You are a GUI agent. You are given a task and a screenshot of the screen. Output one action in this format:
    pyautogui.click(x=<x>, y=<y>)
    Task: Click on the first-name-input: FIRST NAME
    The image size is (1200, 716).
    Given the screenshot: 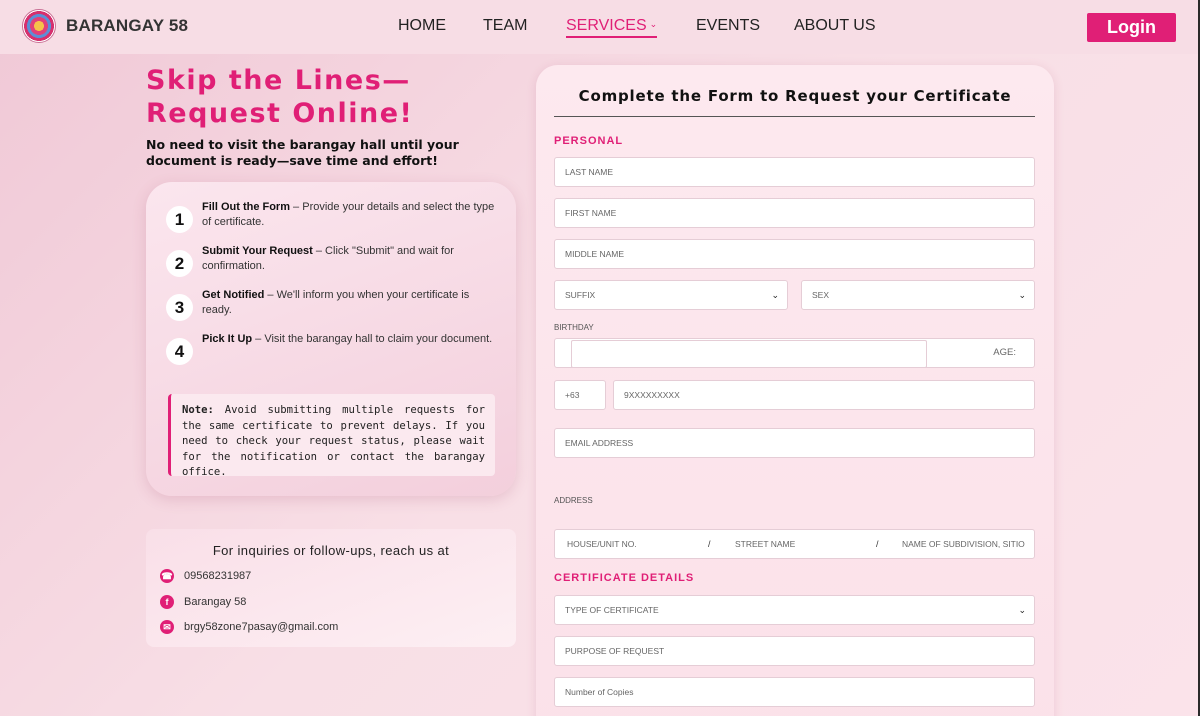 What is the action you would take?
    pyautogui.click(x=794, y=213)
    